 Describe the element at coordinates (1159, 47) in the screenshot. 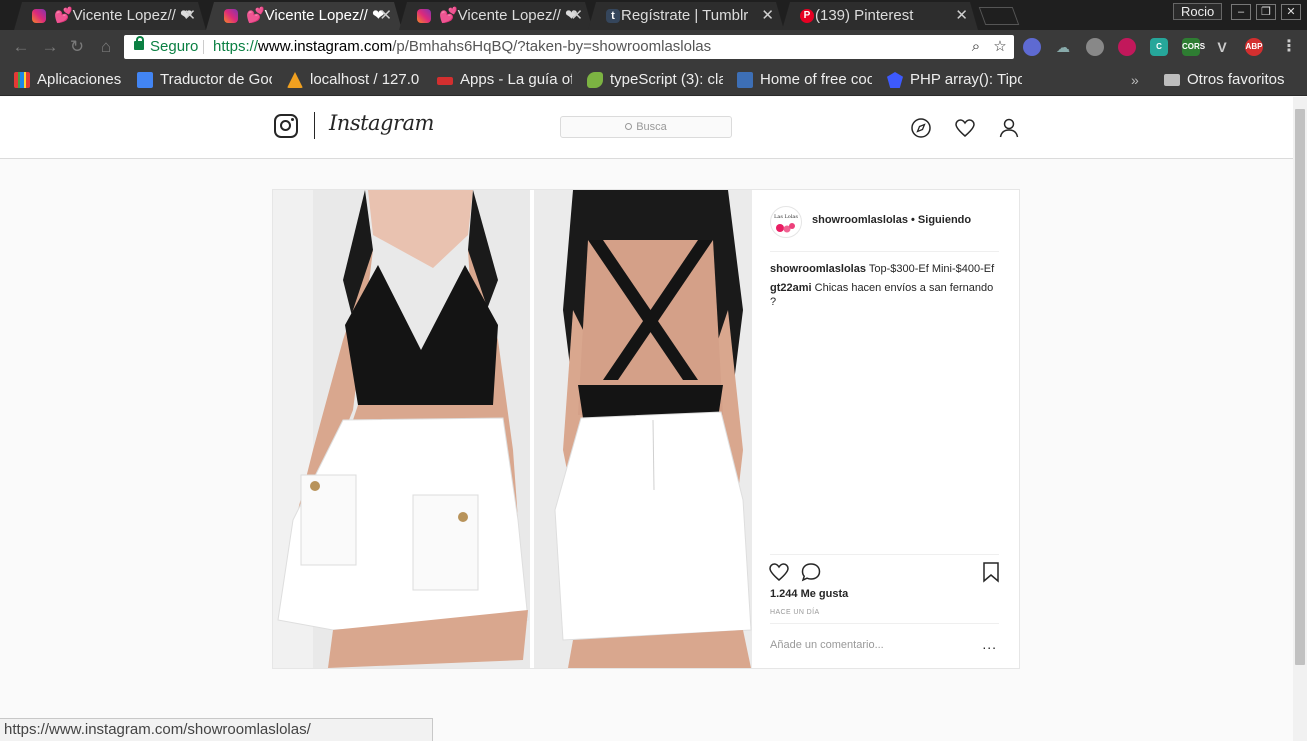

I see `extension-icon-5: C` at that location.